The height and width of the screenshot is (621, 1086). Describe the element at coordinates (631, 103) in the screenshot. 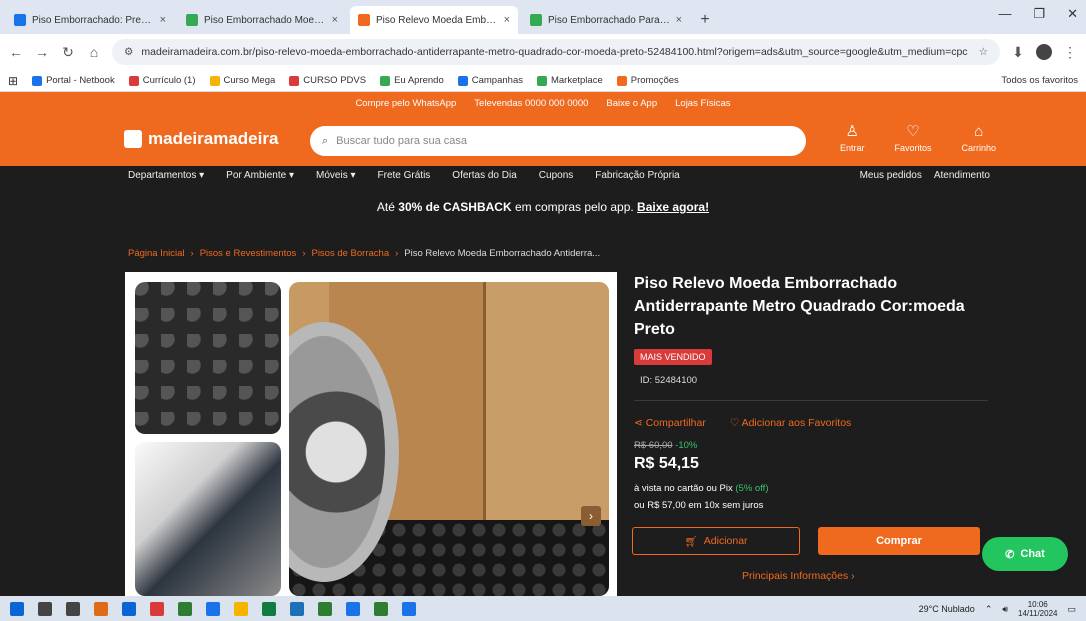

I see `promo-app: Baixe o App` at that location.